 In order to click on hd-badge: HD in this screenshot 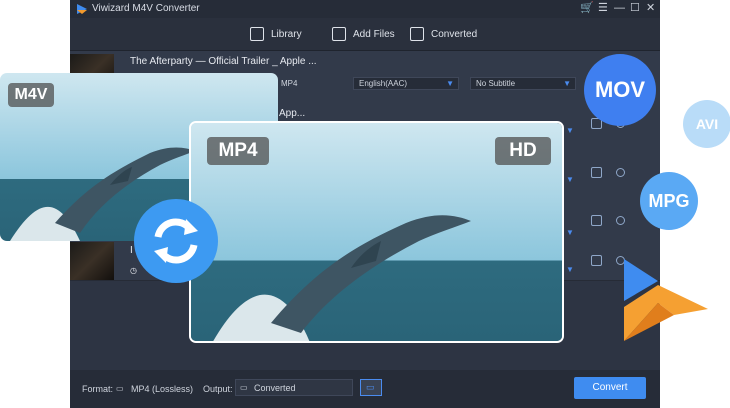, I will do `click(523, 151)`.